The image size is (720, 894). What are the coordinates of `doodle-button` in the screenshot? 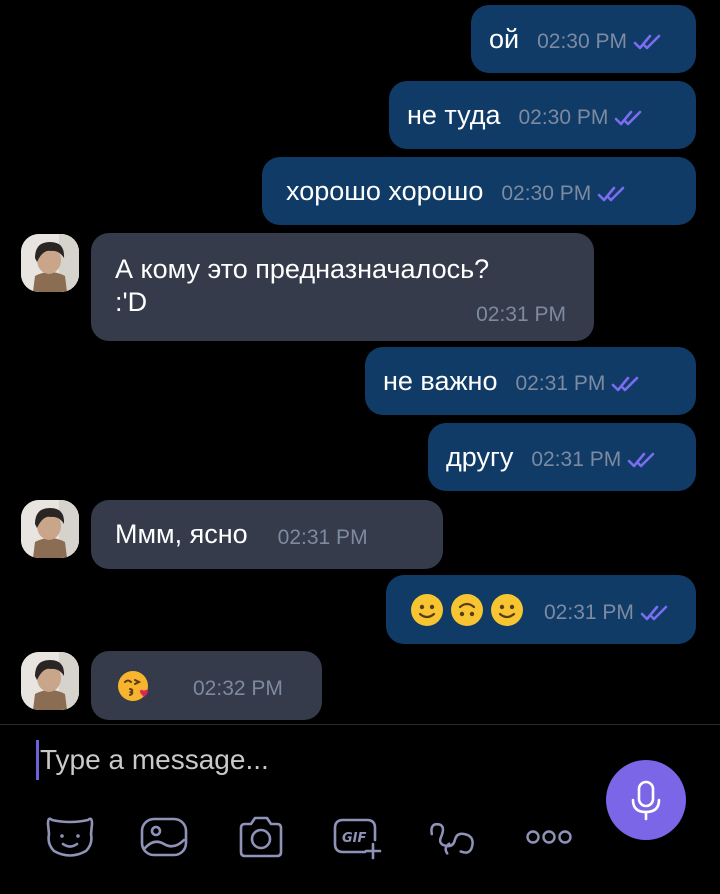 It's located at (453, 837).